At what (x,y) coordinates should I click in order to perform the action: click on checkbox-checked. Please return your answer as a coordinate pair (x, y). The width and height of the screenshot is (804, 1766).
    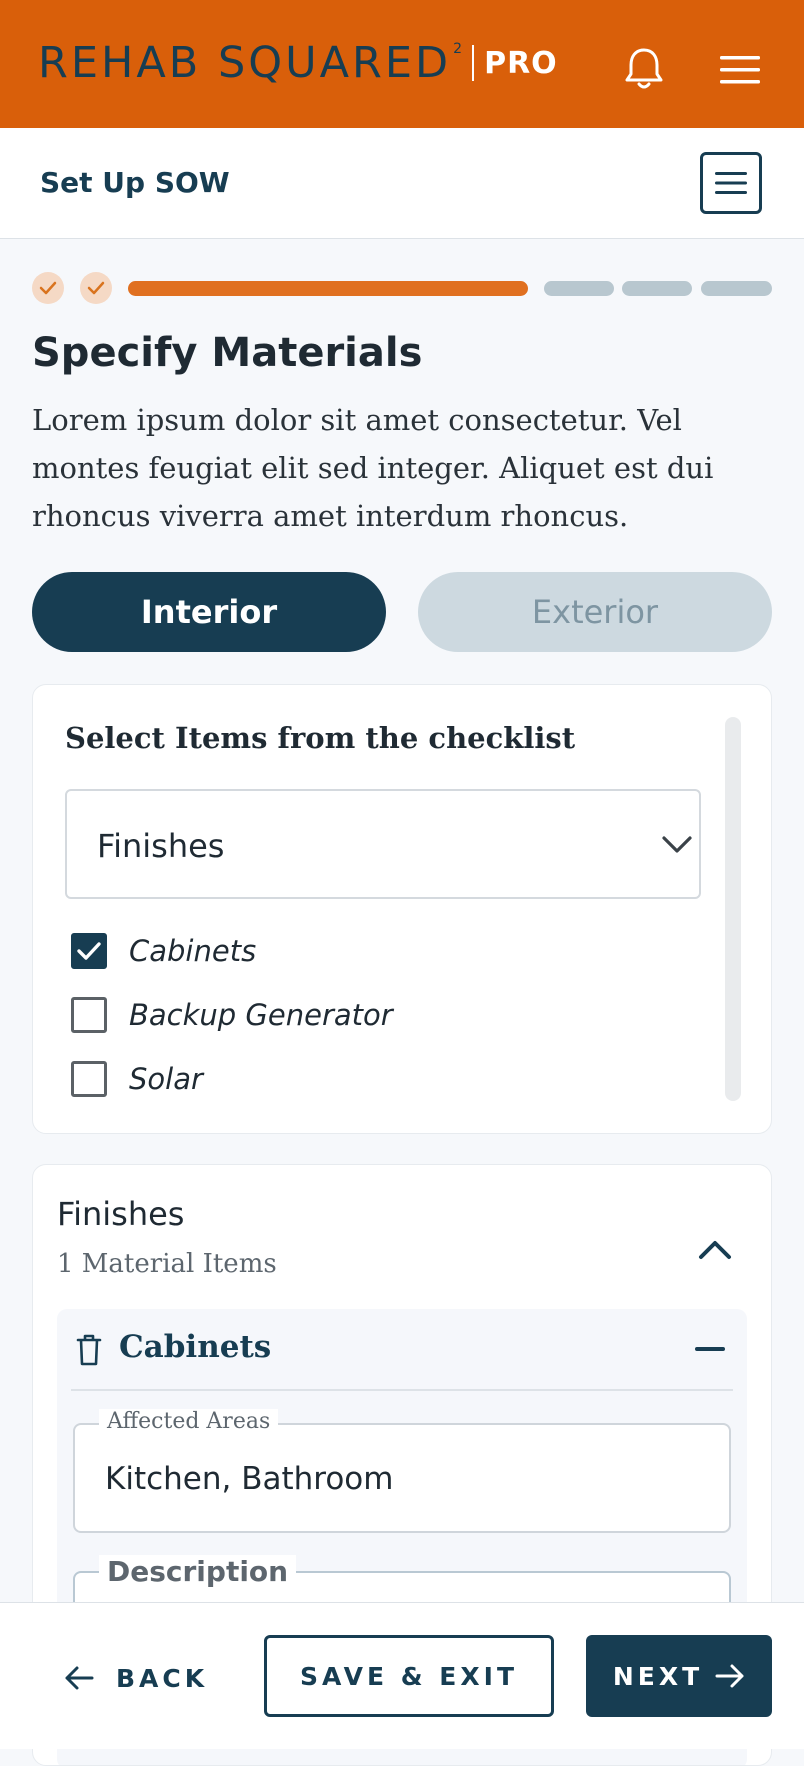
    Looking at the image, I should click on (89, 951).